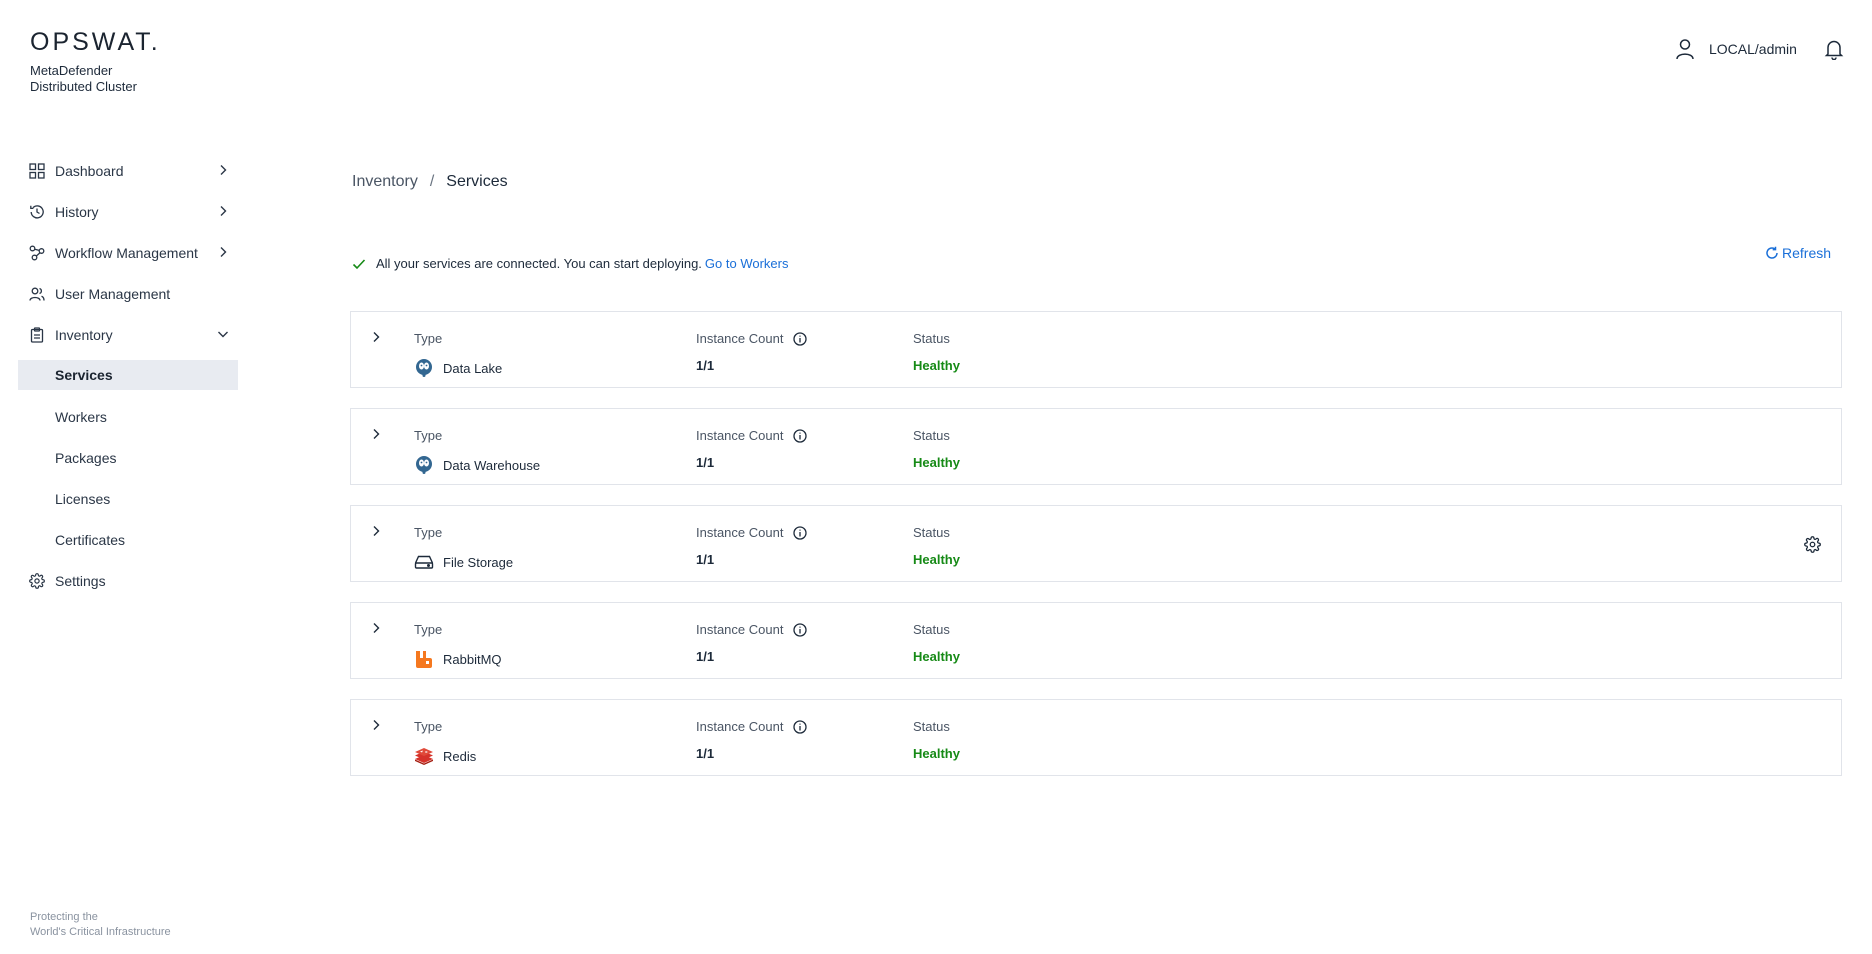 This screenshot has width=1872, height=954. I want to click on product-name: MetaDefender Distributed Cluster, so click(95, 79).